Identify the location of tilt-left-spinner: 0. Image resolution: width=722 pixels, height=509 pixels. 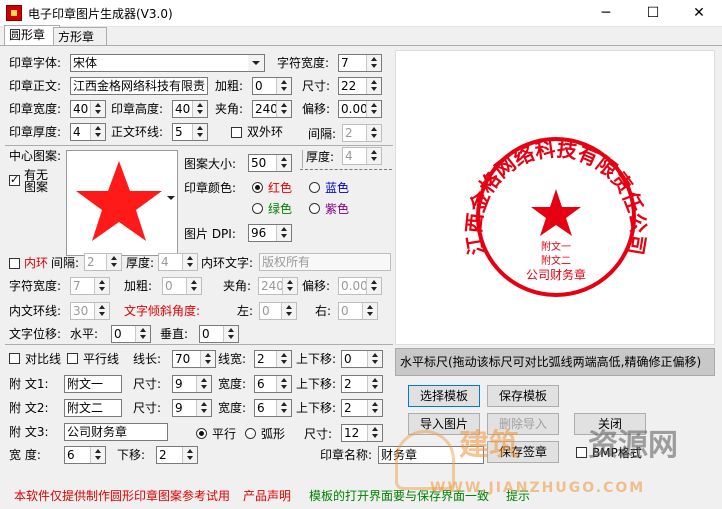
(278, 311).